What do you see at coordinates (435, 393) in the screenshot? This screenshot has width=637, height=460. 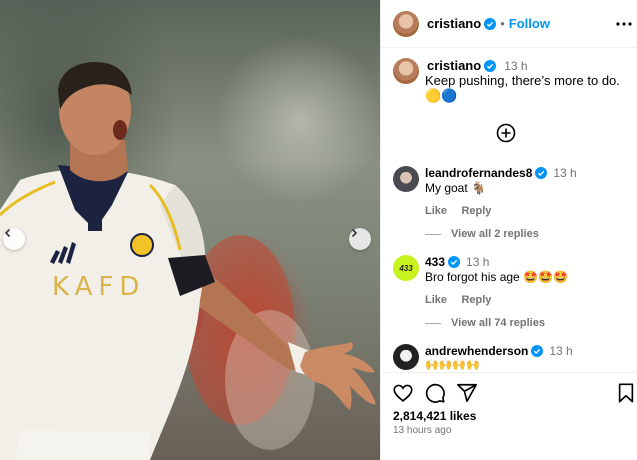 I see `comment-icon` at bounding box center [435, 393].